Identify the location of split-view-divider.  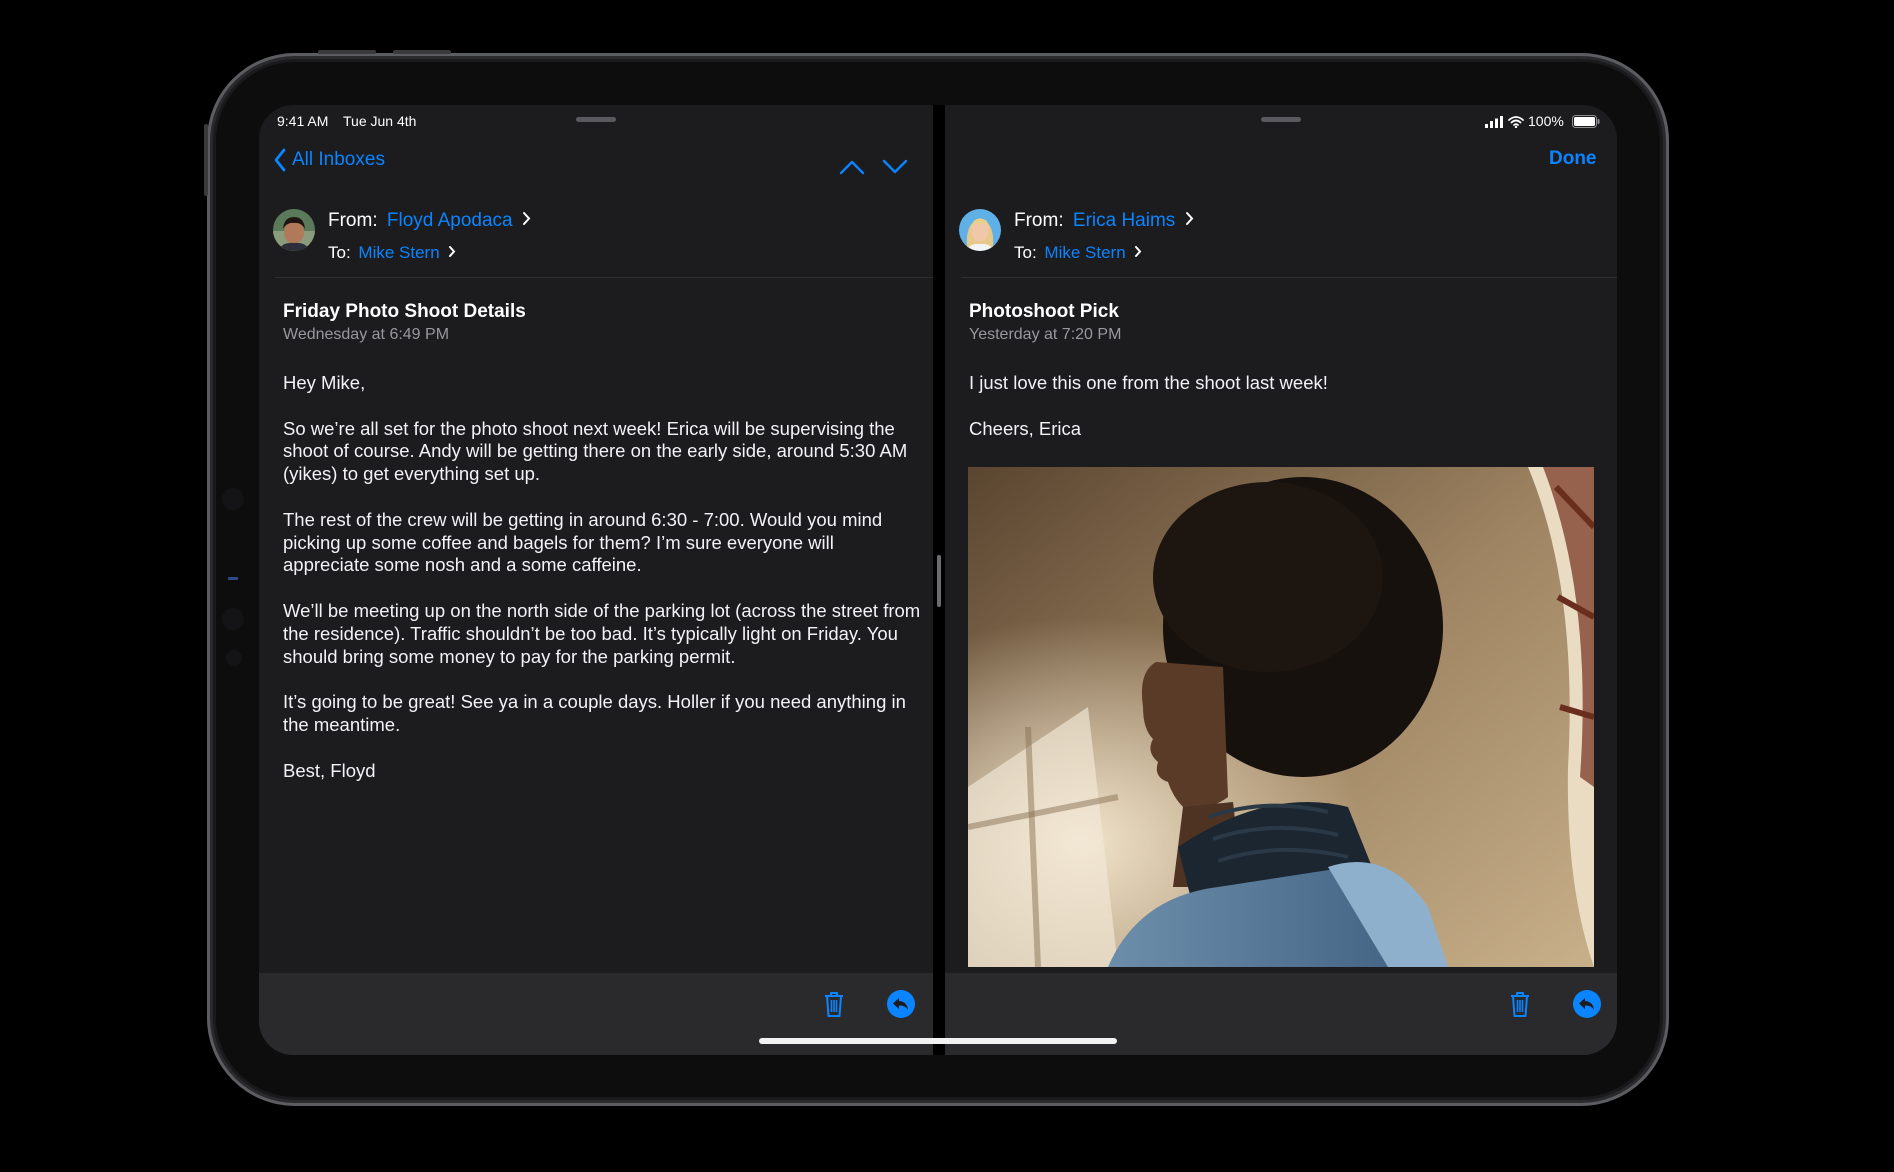
(939, 580).